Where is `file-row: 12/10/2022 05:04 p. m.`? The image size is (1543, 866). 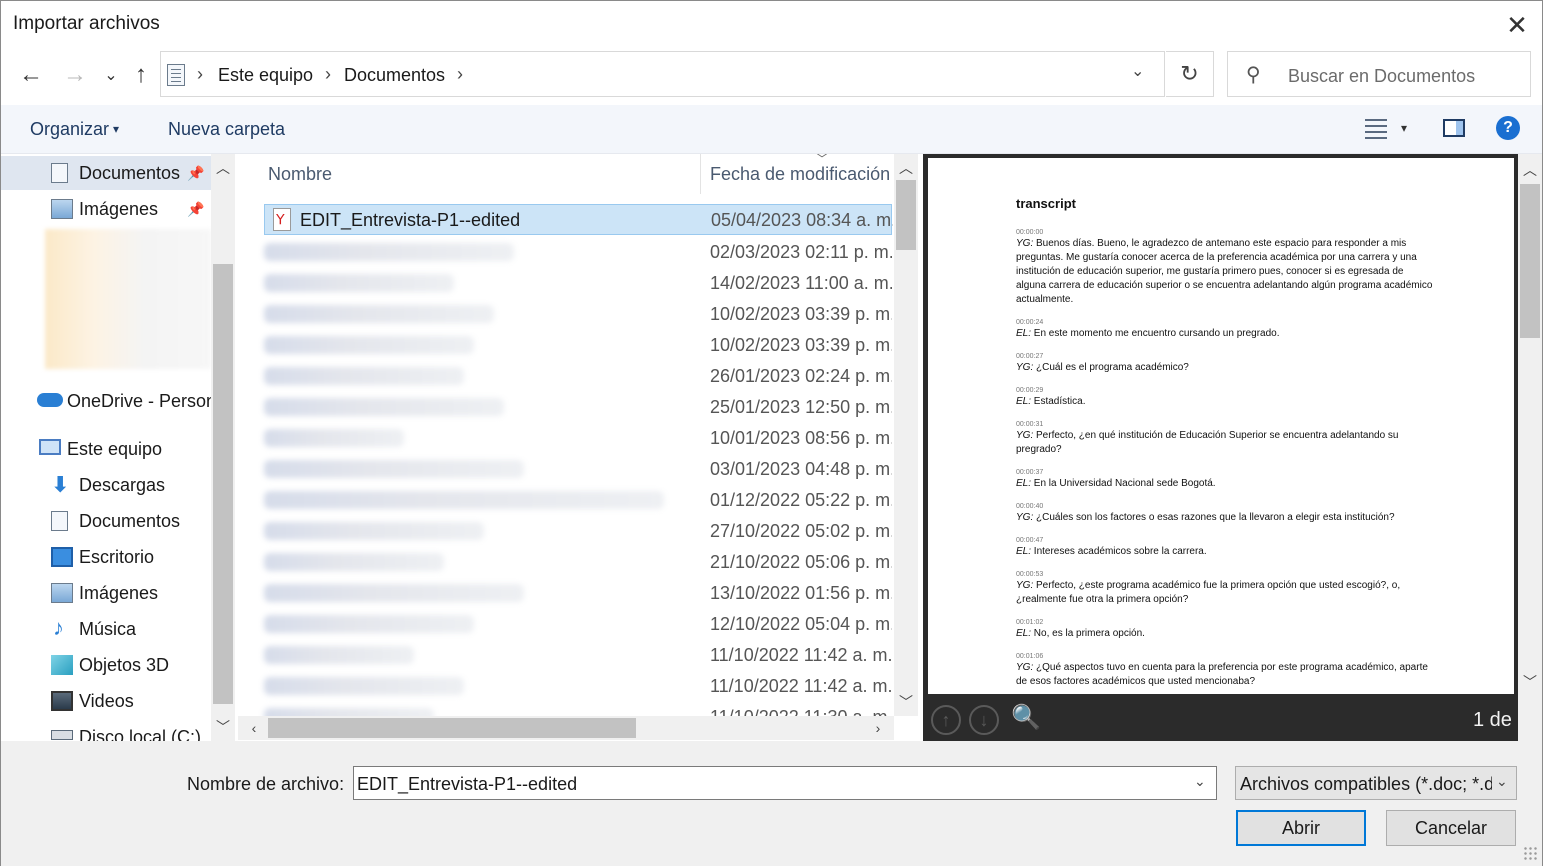
file-row: 12/10/2022 05:04 p. m. is located at coordinates (565, 624).